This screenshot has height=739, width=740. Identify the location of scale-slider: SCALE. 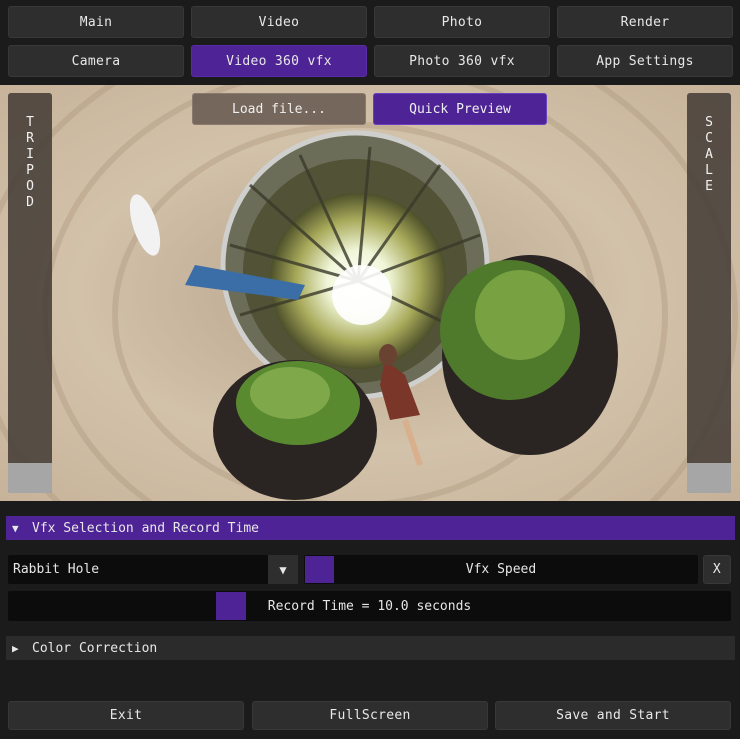
(709, 293).